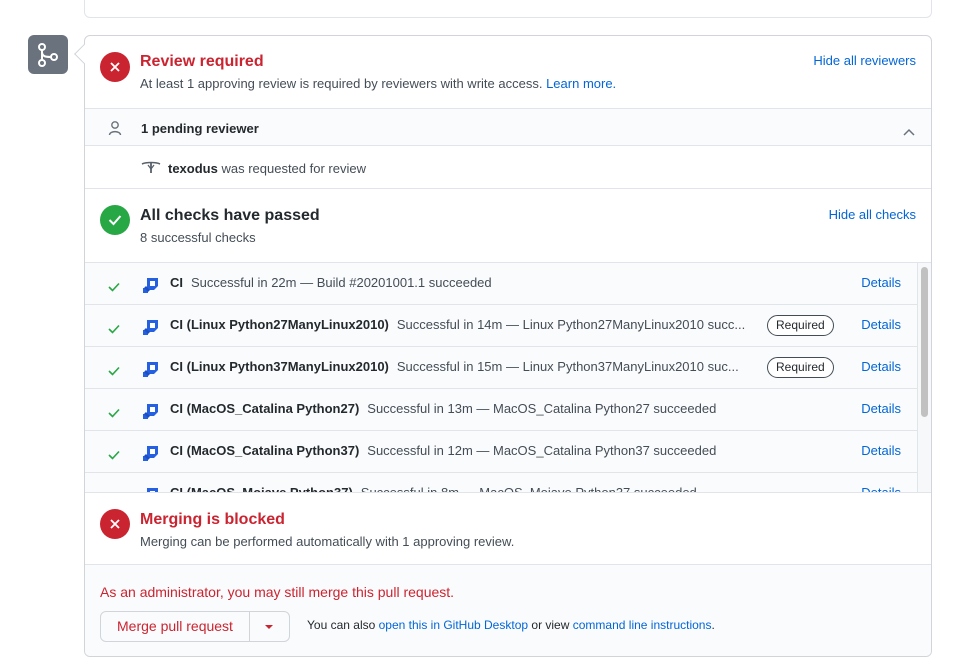 Image resolution: width=954 pixels, height=666 pixels. I want to click on learn-more-link: Learn more., so click(581, 83).